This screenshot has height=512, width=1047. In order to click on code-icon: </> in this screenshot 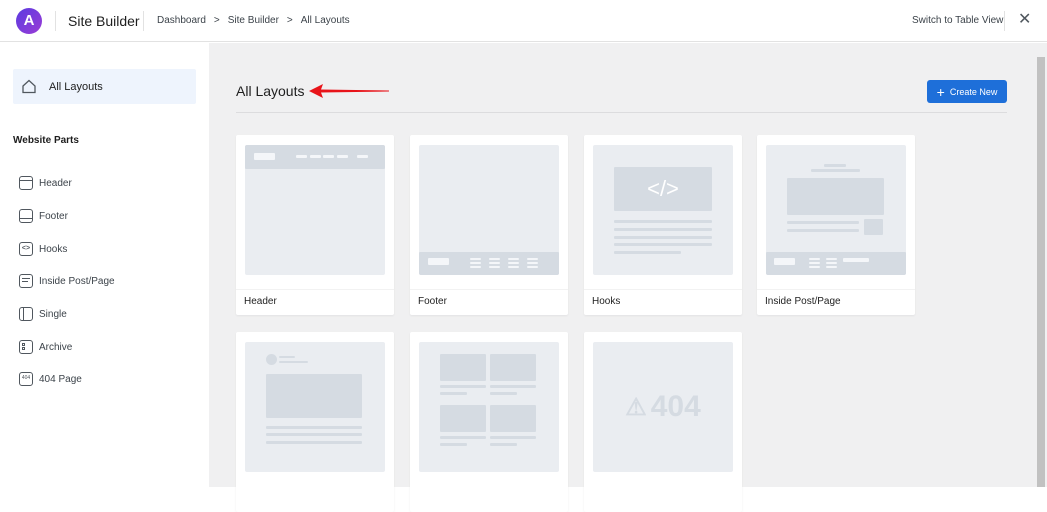, I will do `click(663, 189)`.